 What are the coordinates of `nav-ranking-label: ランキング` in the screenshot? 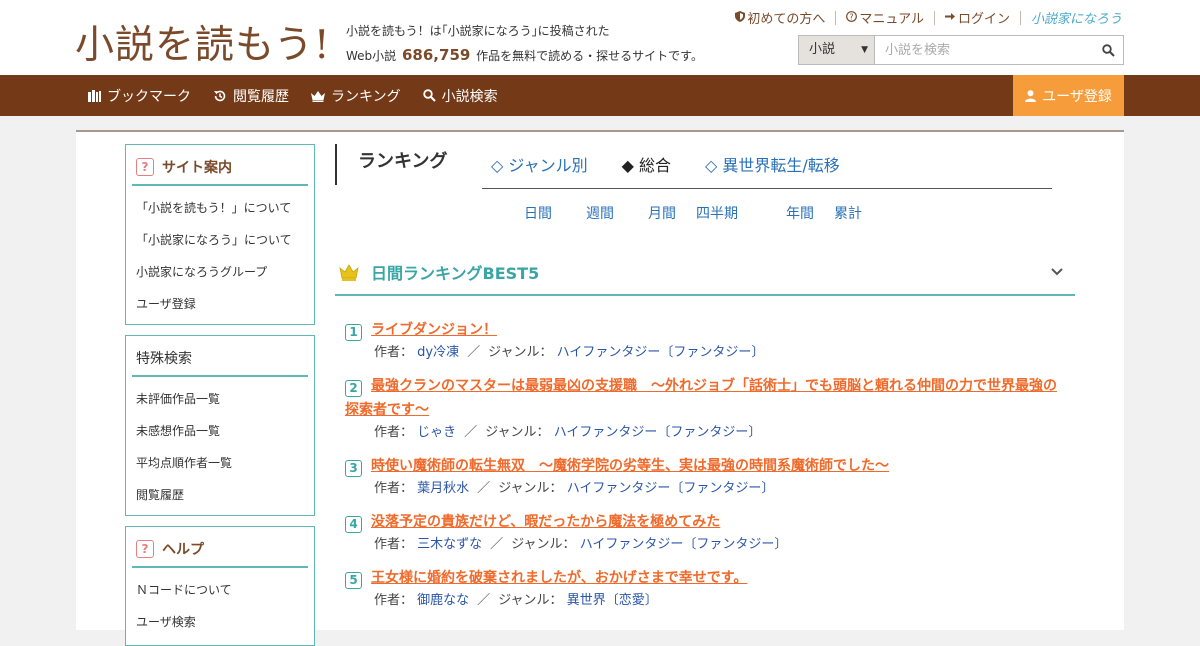 It's located at (366, 96).